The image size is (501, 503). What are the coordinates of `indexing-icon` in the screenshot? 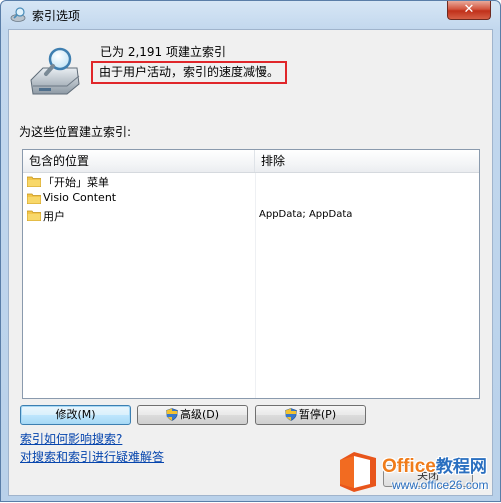 It's located at (18, 14).